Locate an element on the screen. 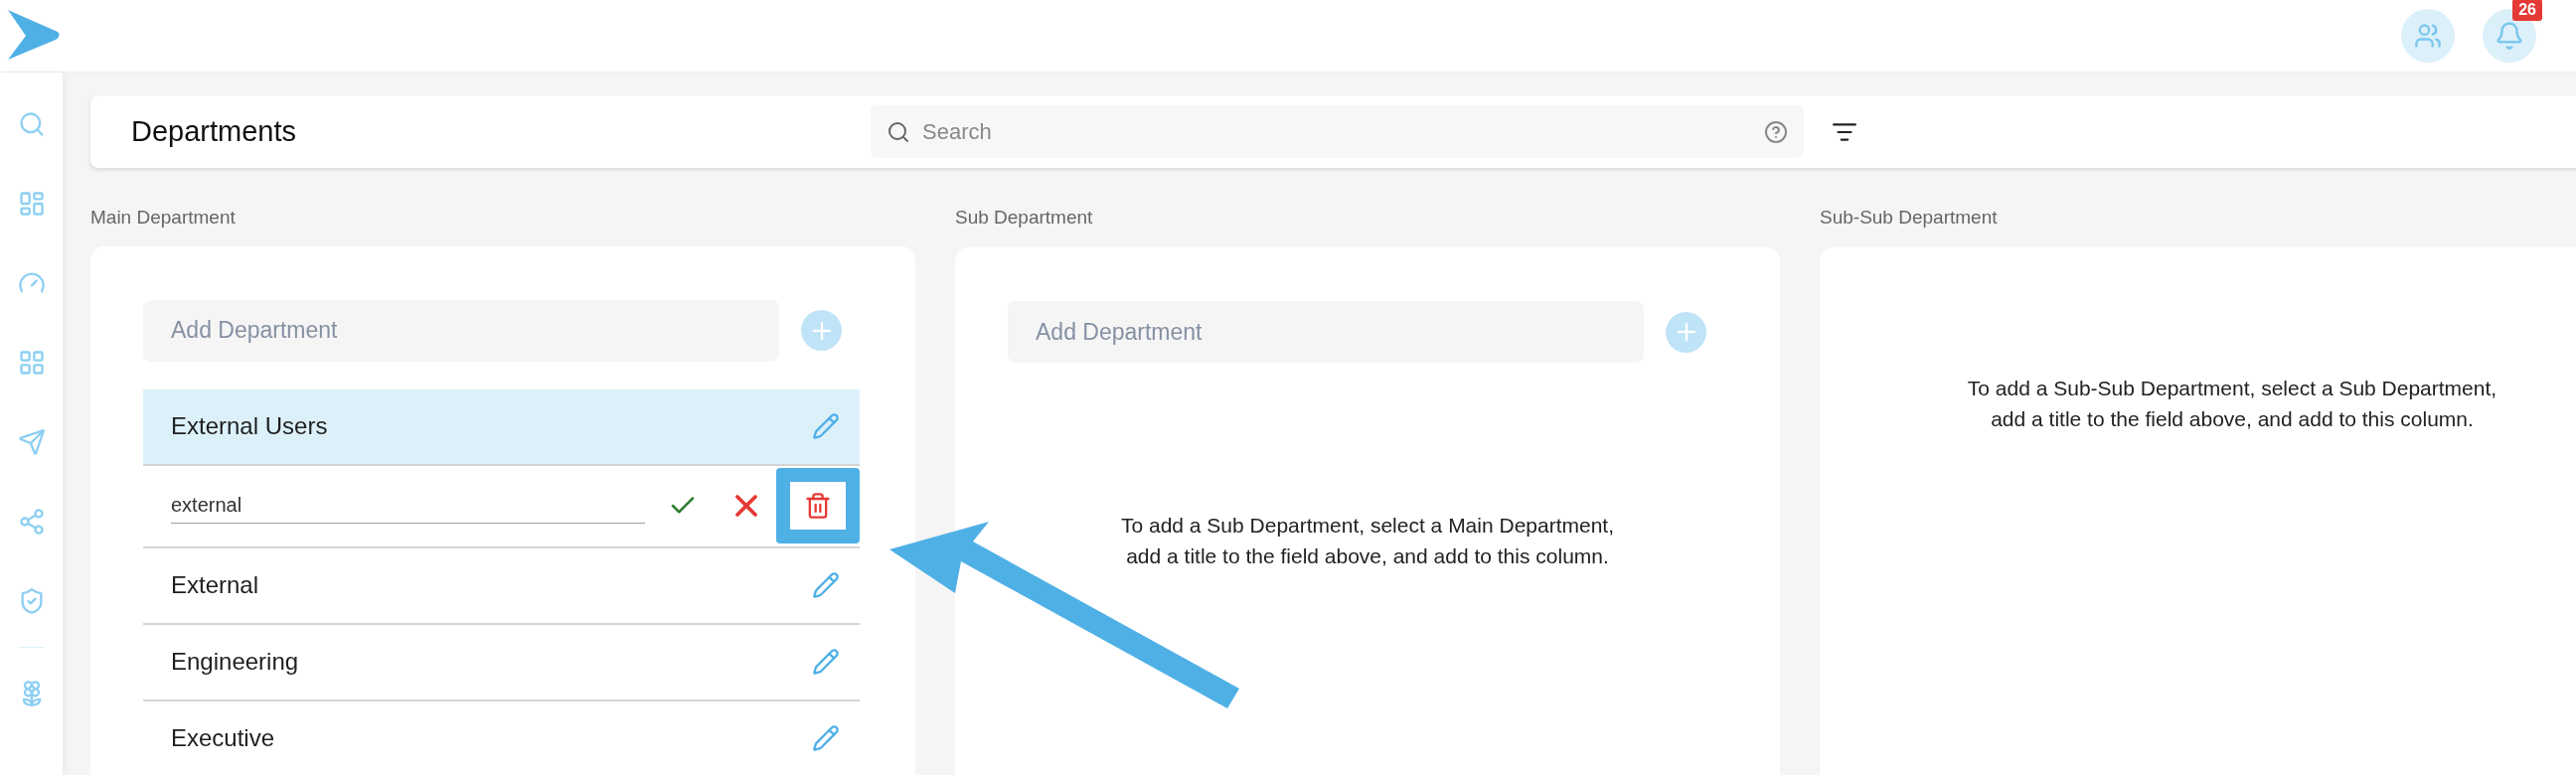  page-title: Departments is located at coordinates (214, 131).